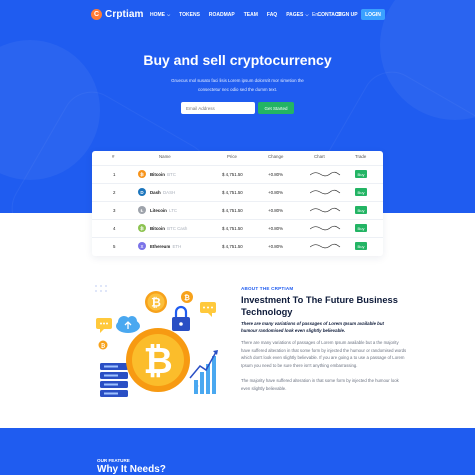 The height and width of the screenshot is (475, 475). I want to click on nav-item-home: HOME ⌵, so click(160, 15).